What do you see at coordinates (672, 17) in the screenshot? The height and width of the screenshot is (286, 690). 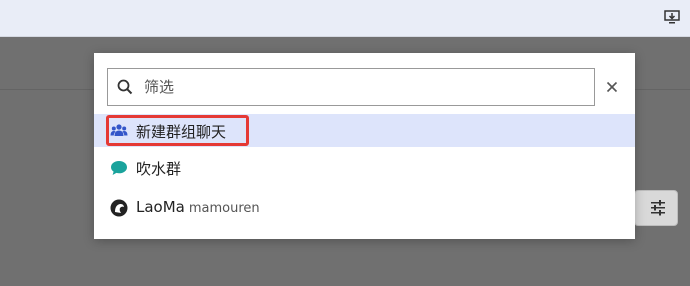 I see `screen-download-icon` at bounding box center [672, 17].